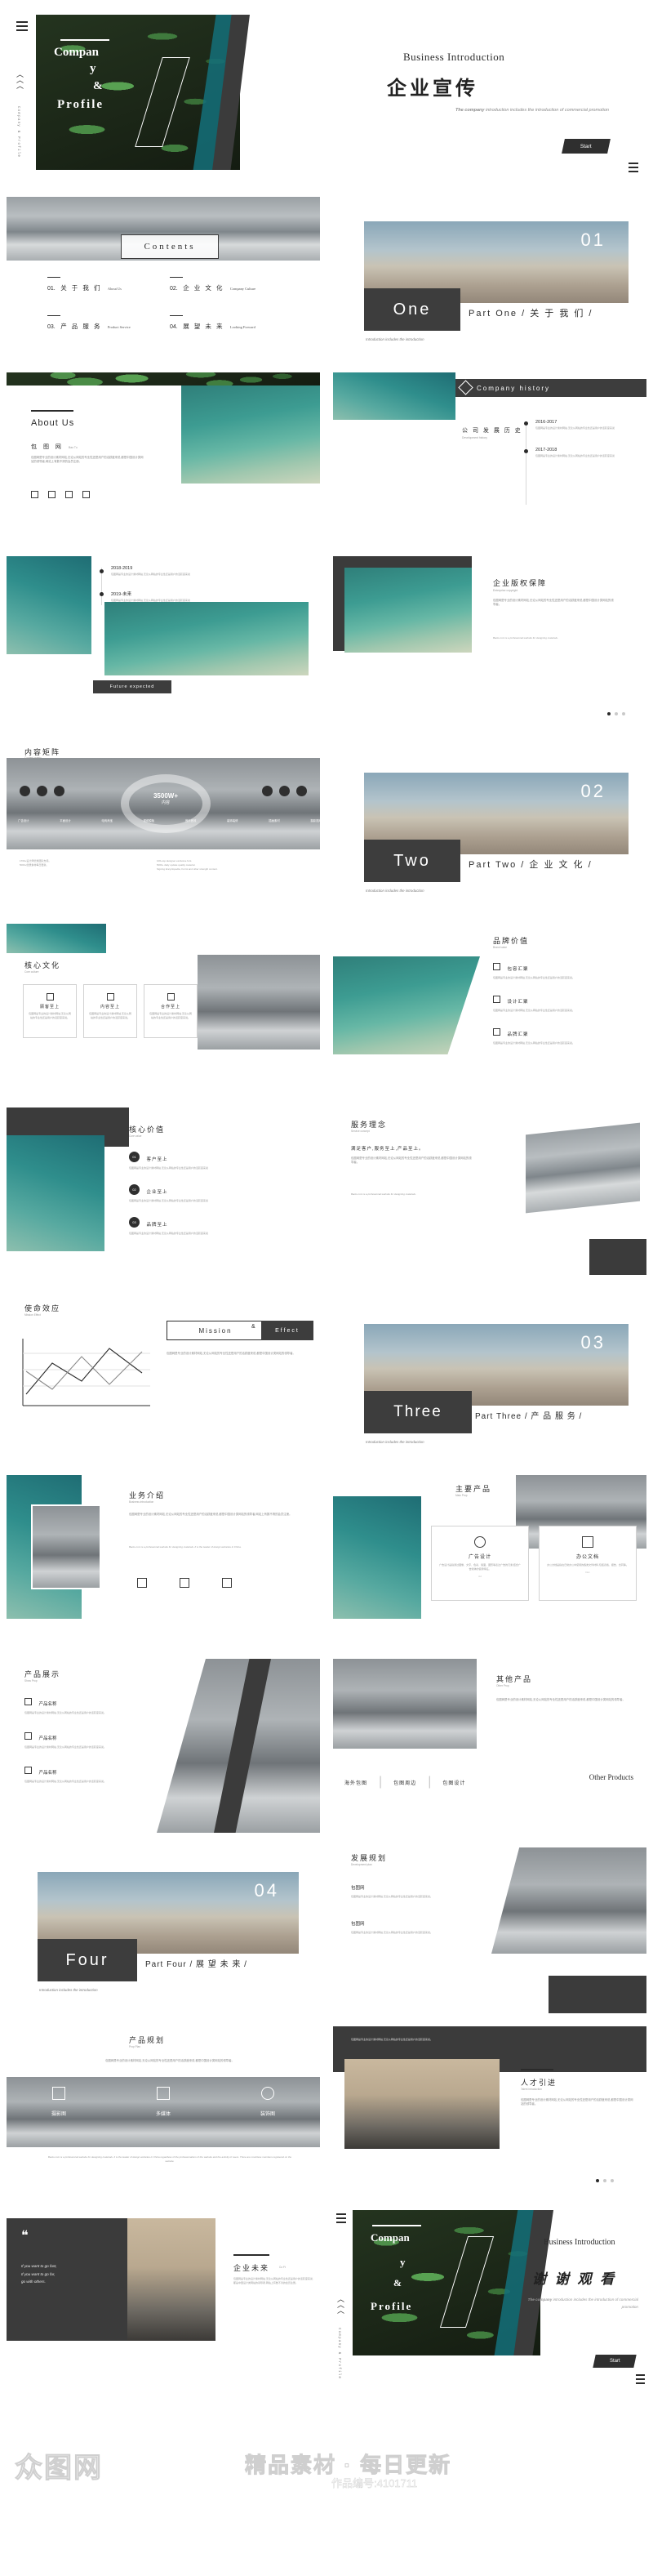 The width and height of the screenshot is (653, 2576). Describe the element at coordinates (554, 1035) in the screenshot. I see `brand-value-row: 品牌汇聚 包图网是专业的设计素材网站,无论从网站的专业性还是用户的活跃度来说。` at that location.